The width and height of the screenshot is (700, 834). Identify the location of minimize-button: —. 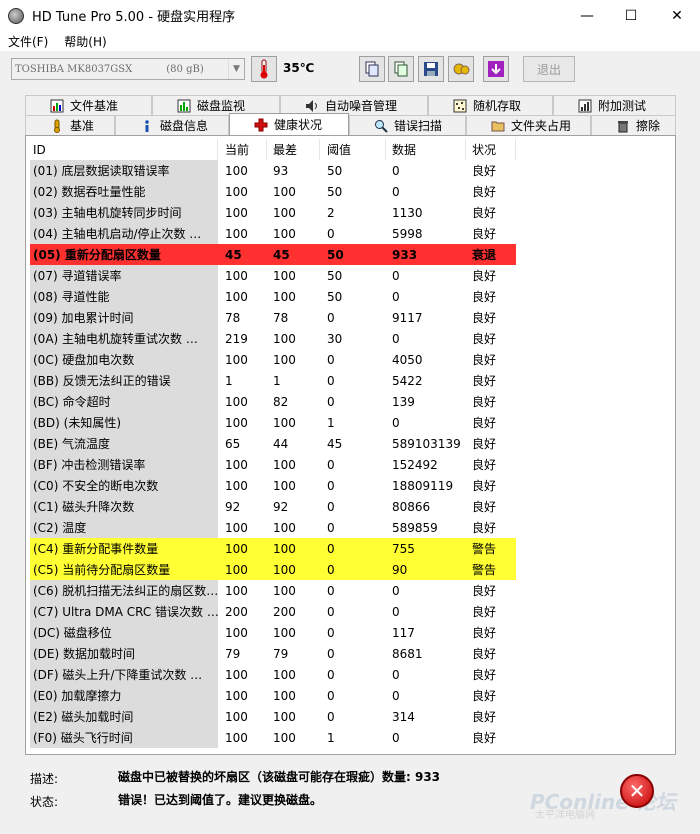
(587, 15).